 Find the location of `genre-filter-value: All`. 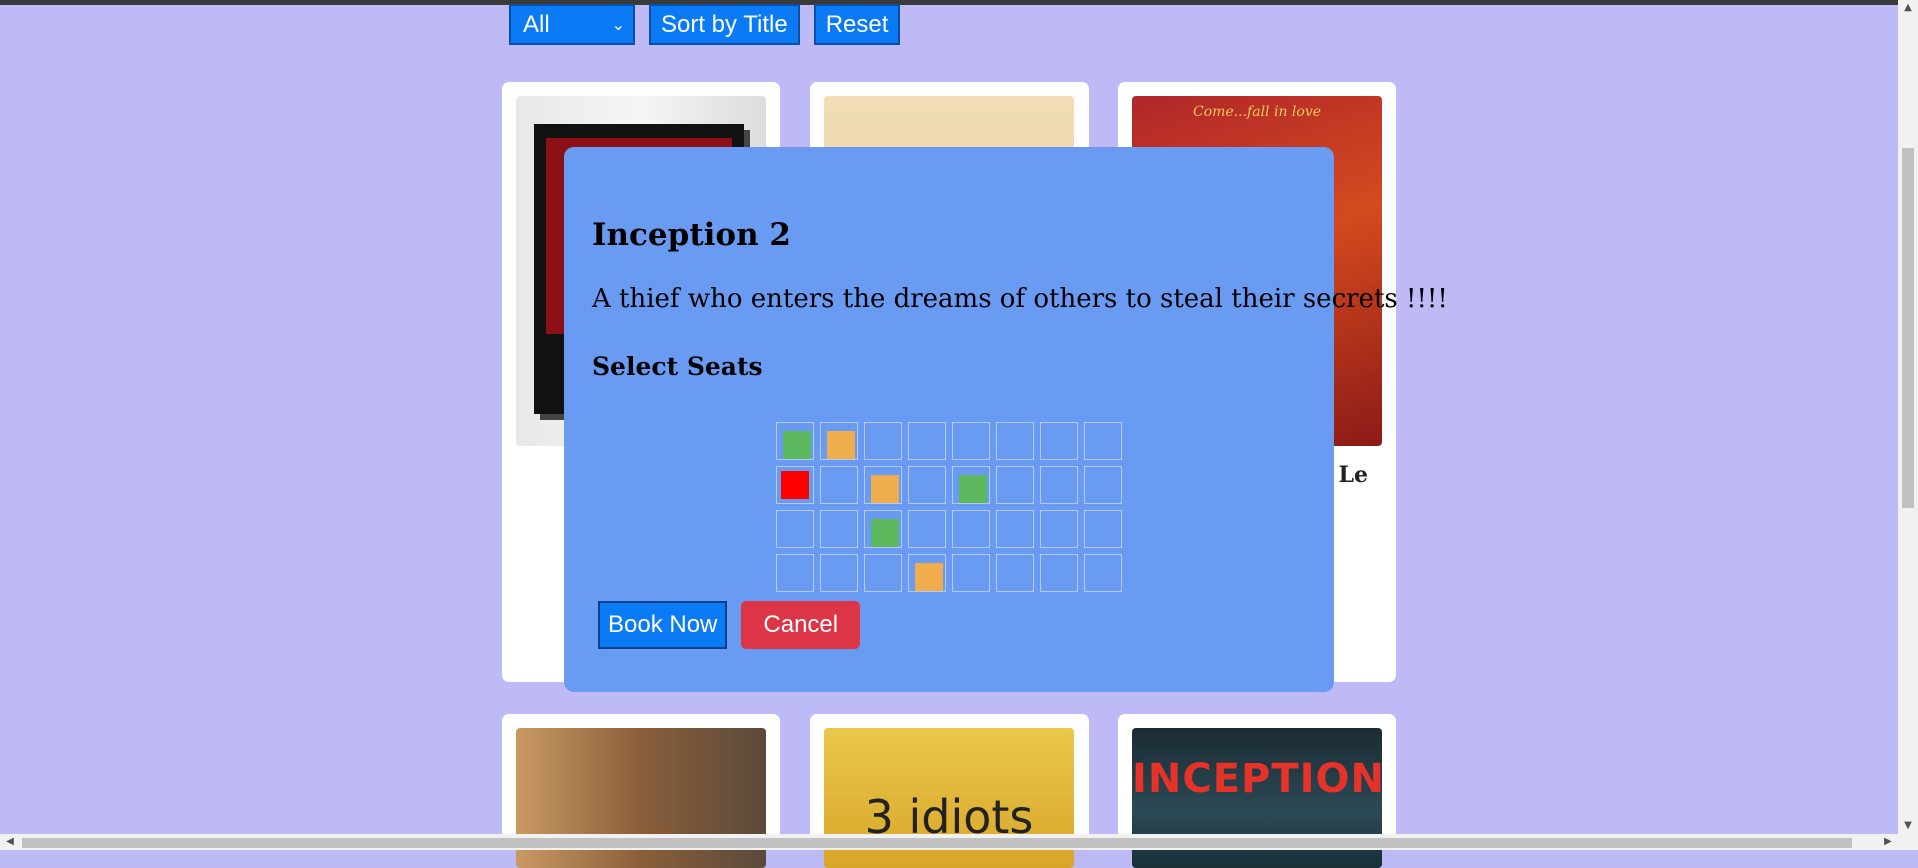

genre-filter-value: All is located at coordinates (536, 24).